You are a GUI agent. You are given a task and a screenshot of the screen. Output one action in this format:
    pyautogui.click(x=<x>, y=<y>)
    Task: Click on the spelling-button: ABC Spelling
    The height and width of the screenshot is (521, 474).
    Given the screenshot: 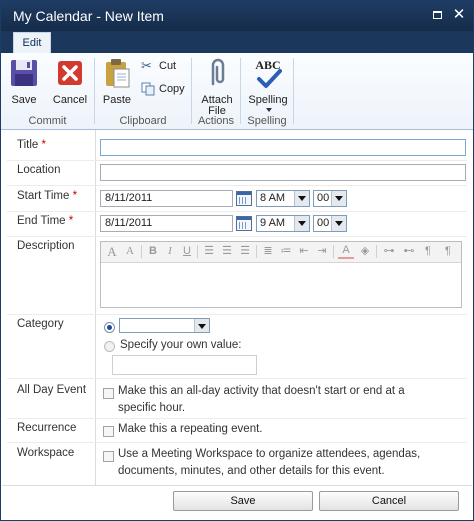 What is the action you would take?
    pyautogui.click(x=268, y=86)
    